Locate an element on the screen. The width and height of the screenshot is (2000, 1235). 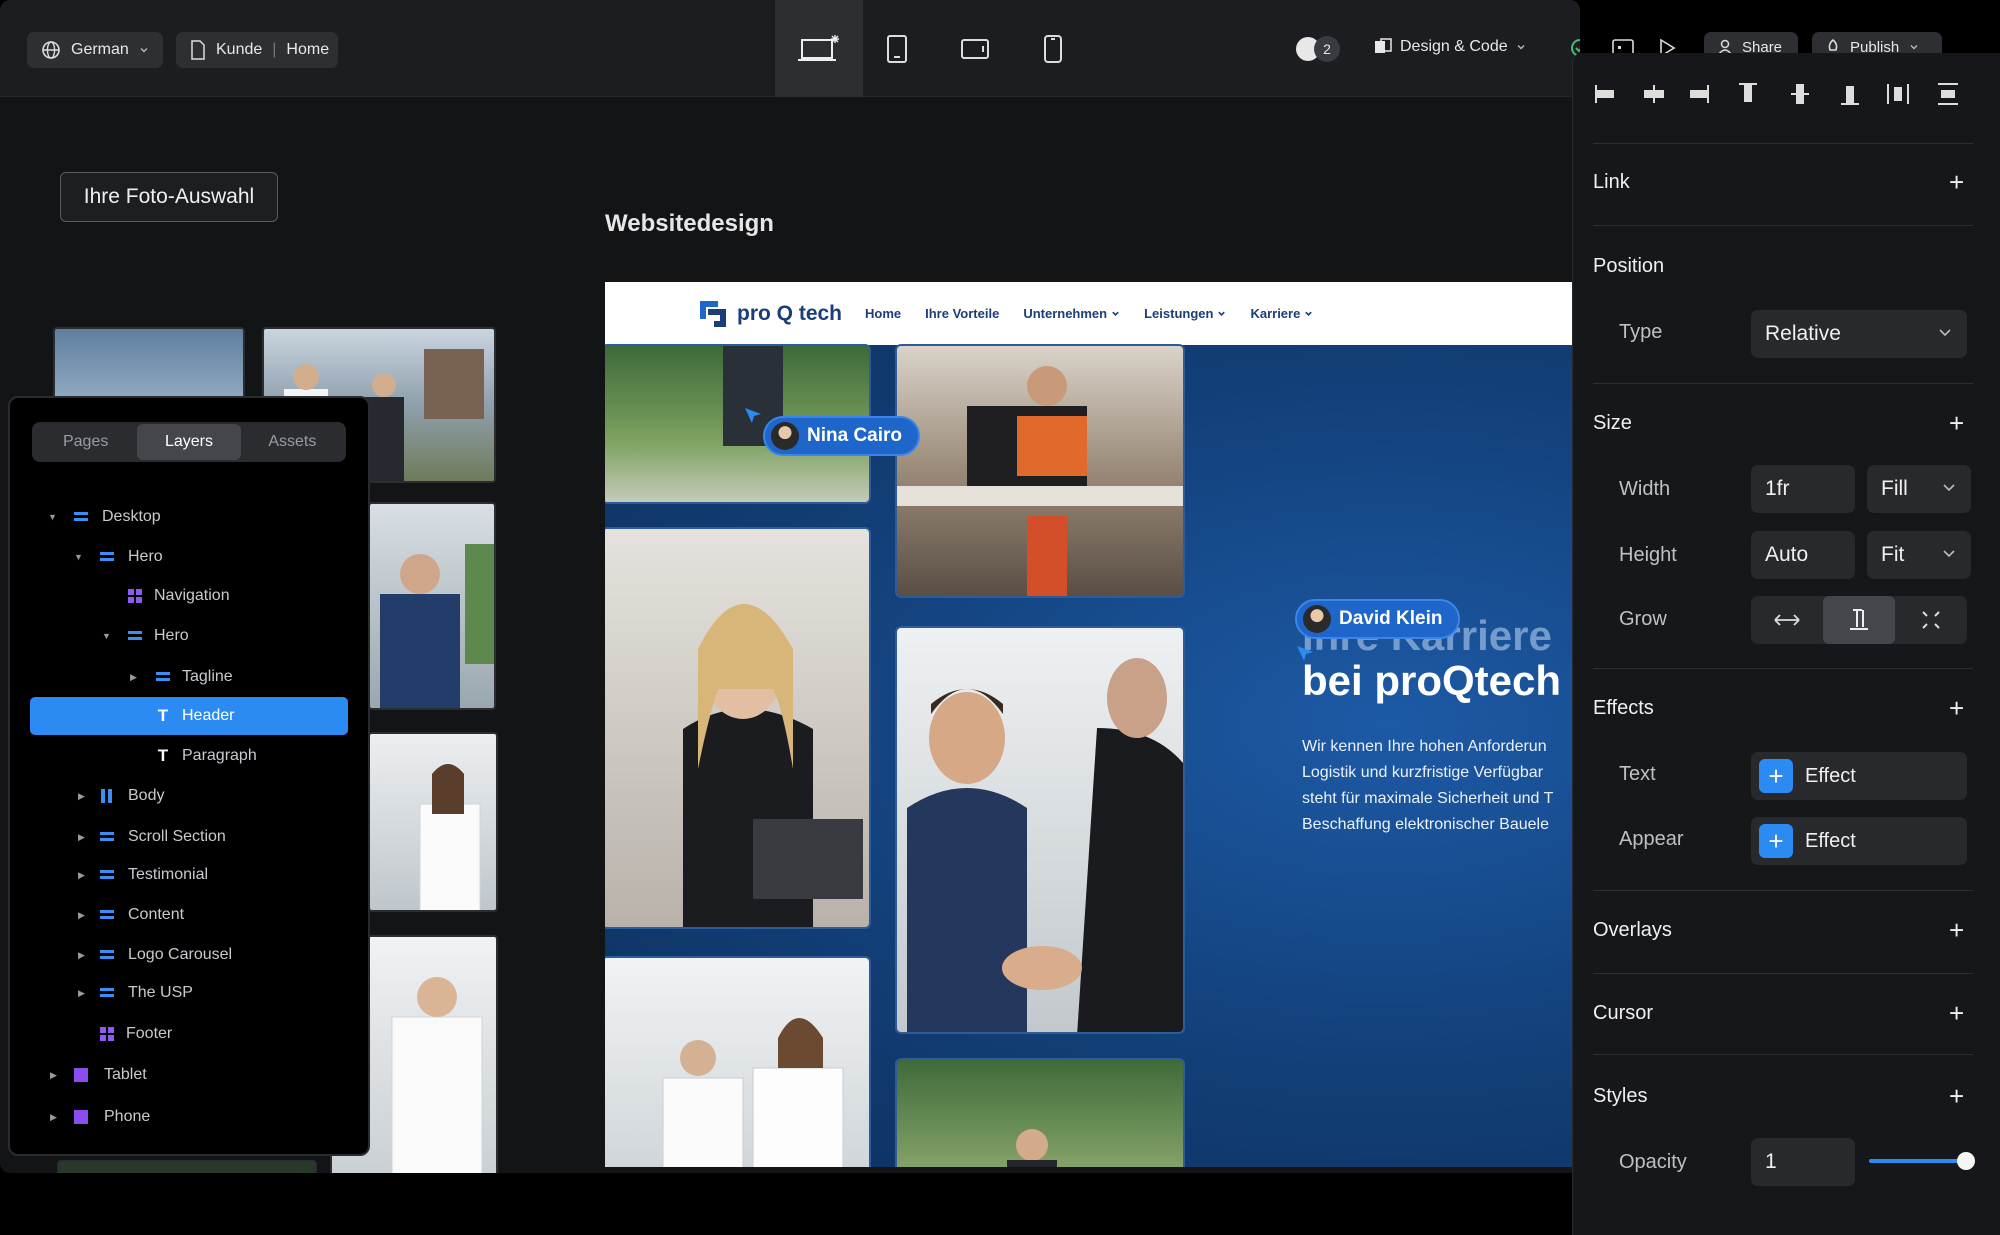
stack-icon is located at coordinates (107, 837).